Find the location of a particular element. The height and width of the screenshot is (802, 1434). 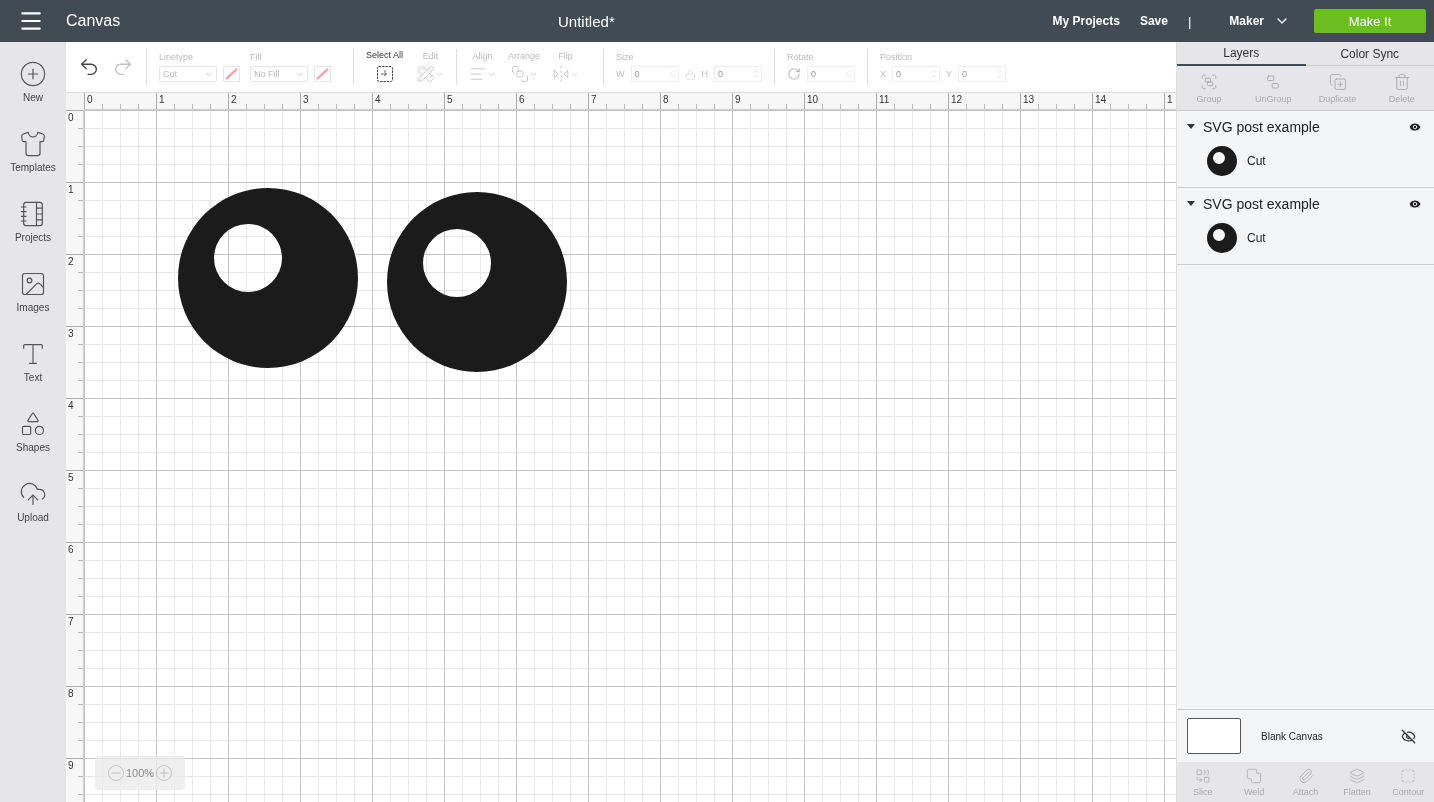

dashed-square-icon is located at coordinates (1408, 775).